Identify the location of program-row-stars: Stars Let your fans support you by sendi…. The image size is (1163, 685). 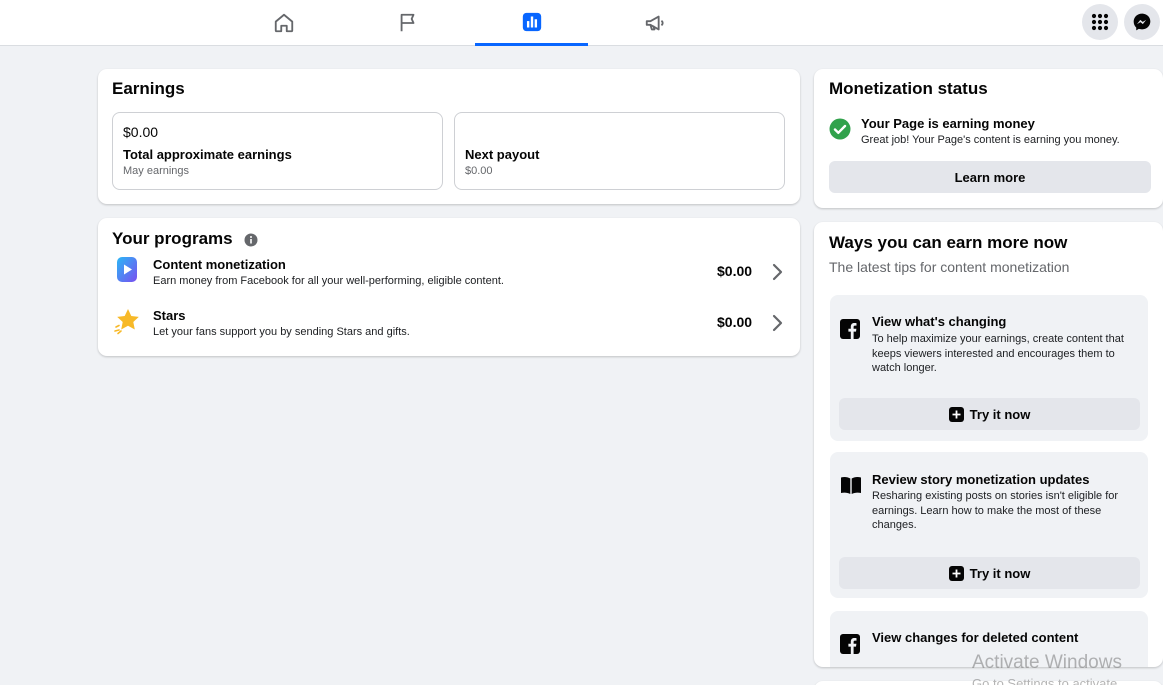
(449, 328).